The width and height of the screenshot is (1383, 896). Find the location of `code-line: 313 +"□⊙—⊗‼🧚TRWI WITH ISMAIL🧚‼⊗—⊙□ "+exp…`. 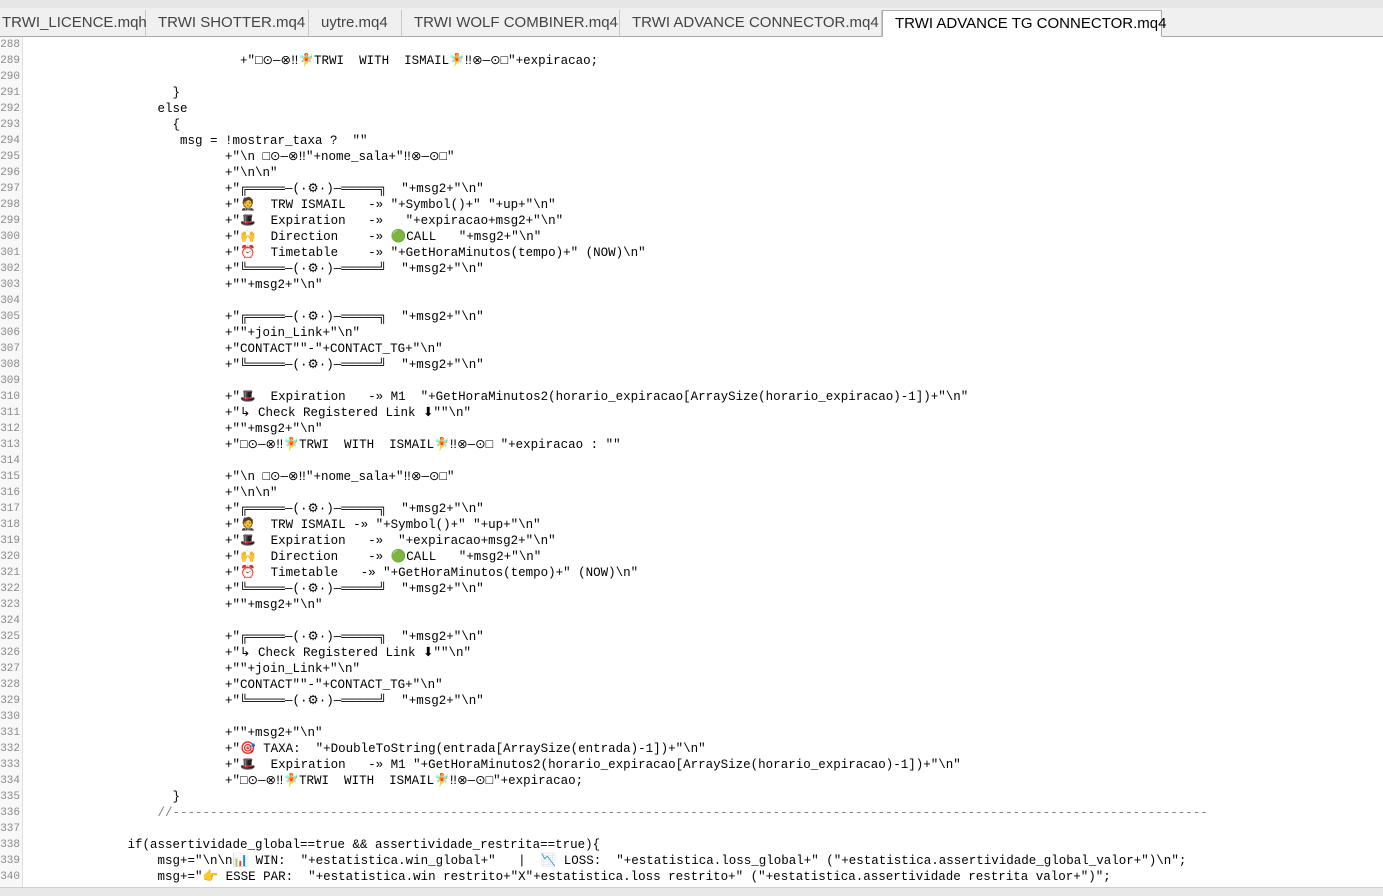

code-line: 313 +"□⊙—⊗‼🧚TRWI WITH ISMAIL🧚‼⊗—⊙□ "+exp… is located at coordinates (691, 445).